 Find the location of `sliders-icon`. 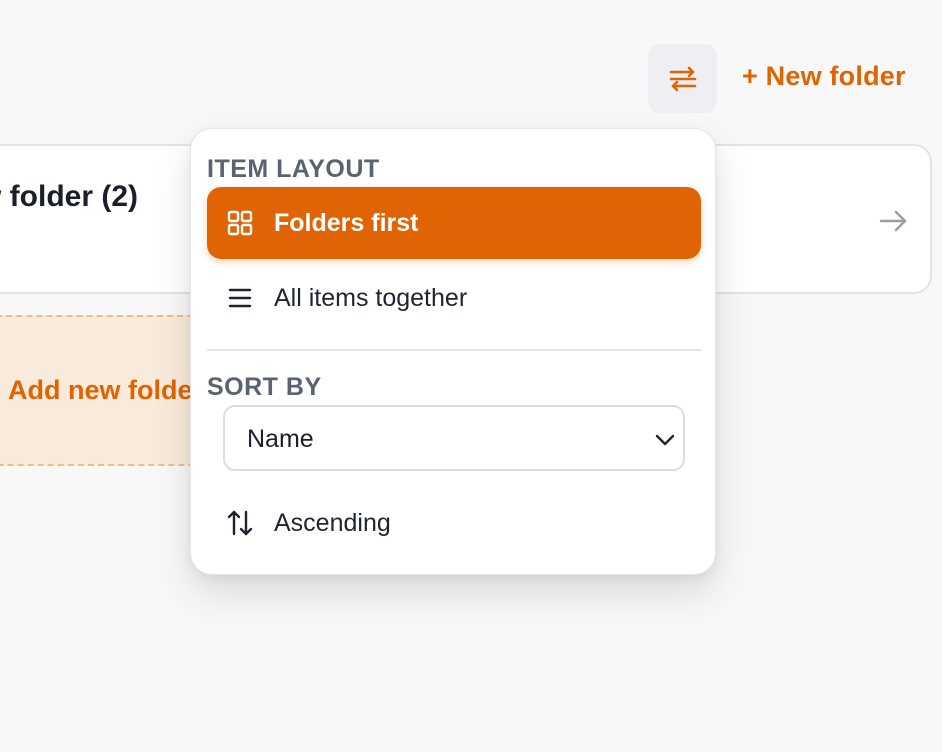

sliders-icon is located at coordinates (682, 78).